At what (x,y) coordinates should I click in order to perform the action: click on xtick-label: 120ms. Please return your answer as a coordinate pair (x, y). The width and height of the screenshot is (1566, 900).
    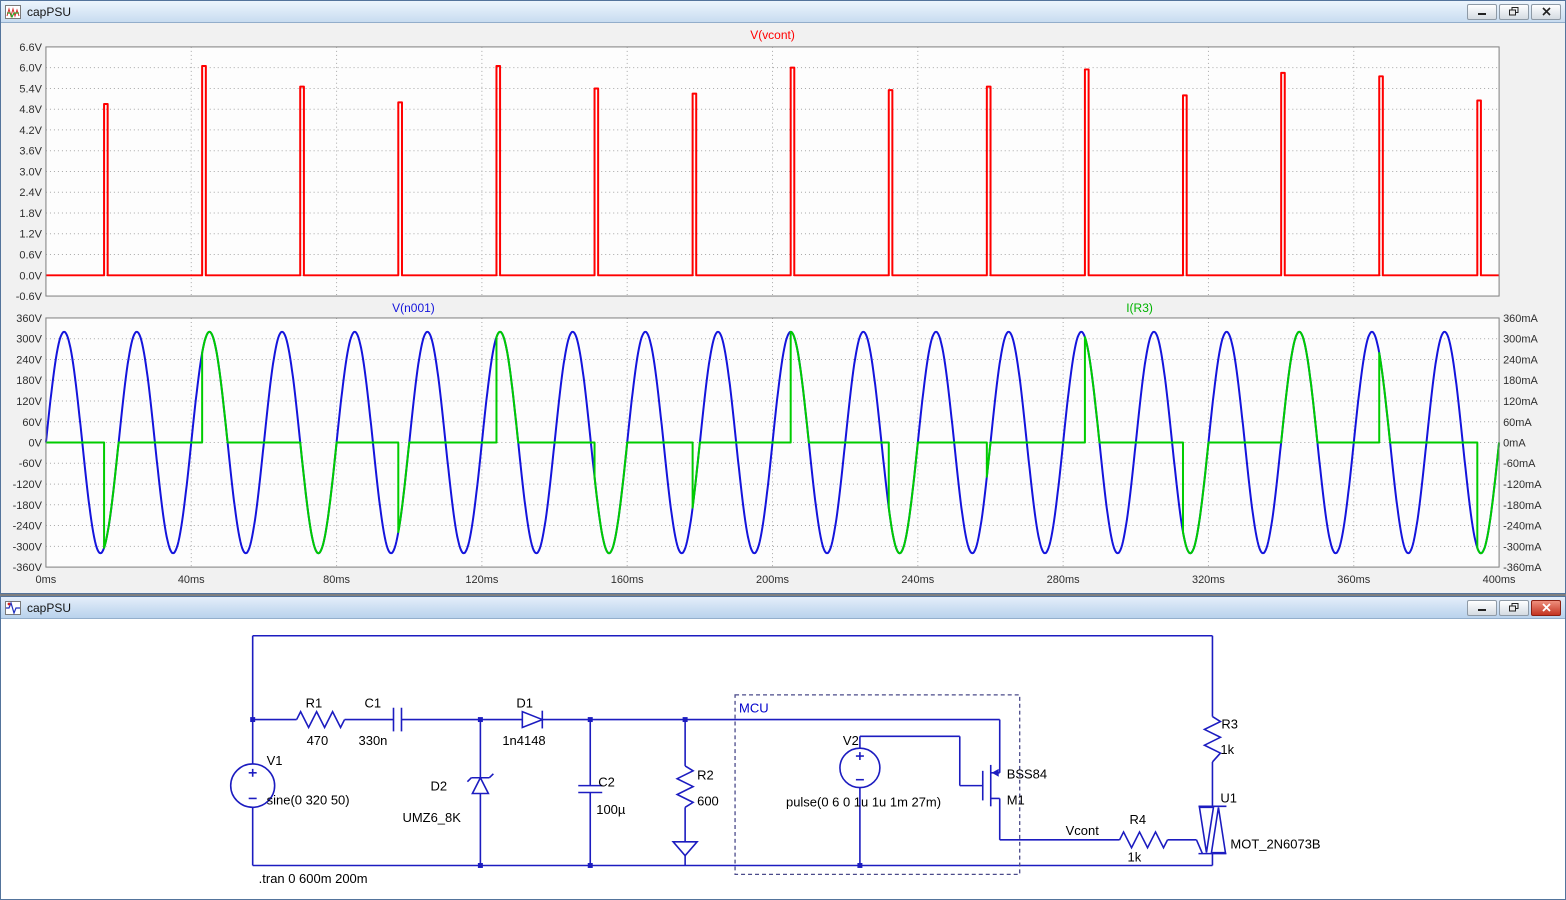
    Looking at the image, I should click on (481, 580).